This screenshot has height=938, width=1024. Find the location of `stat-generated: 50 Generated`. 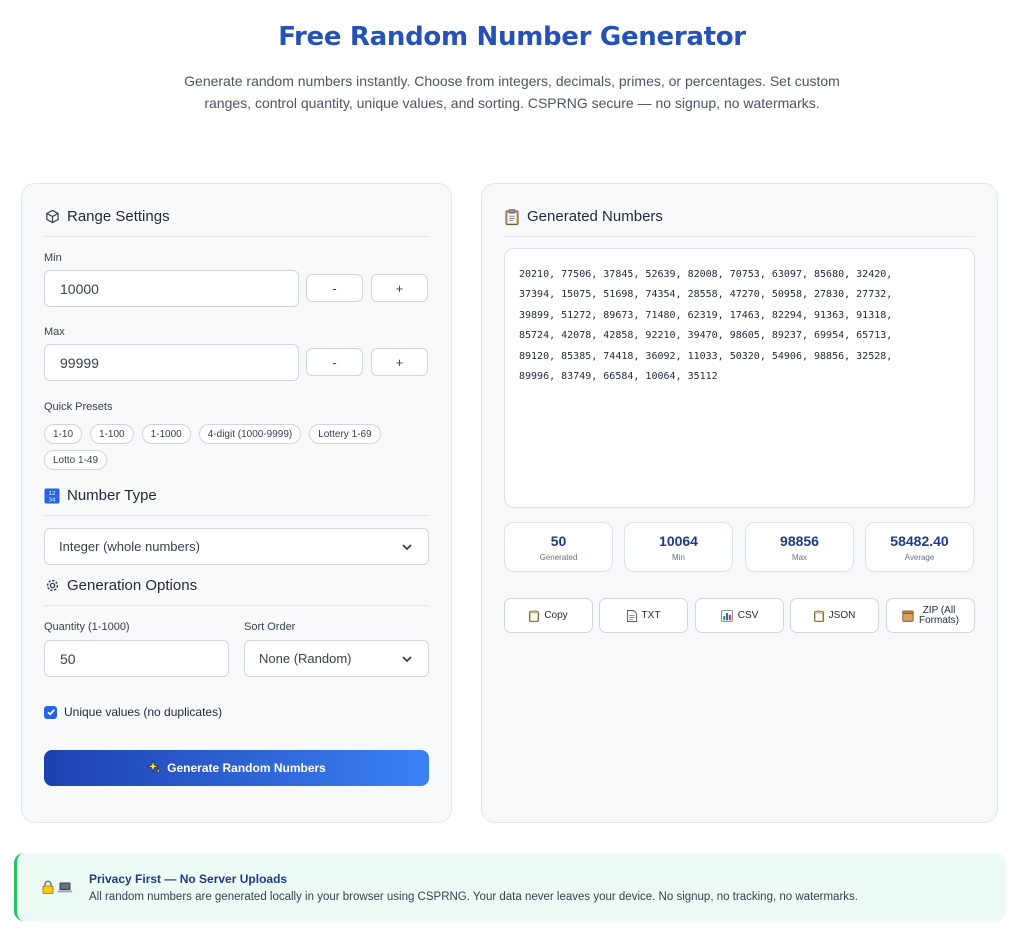

stat-generated: 50 Generated is located at coordinates (558, 547).